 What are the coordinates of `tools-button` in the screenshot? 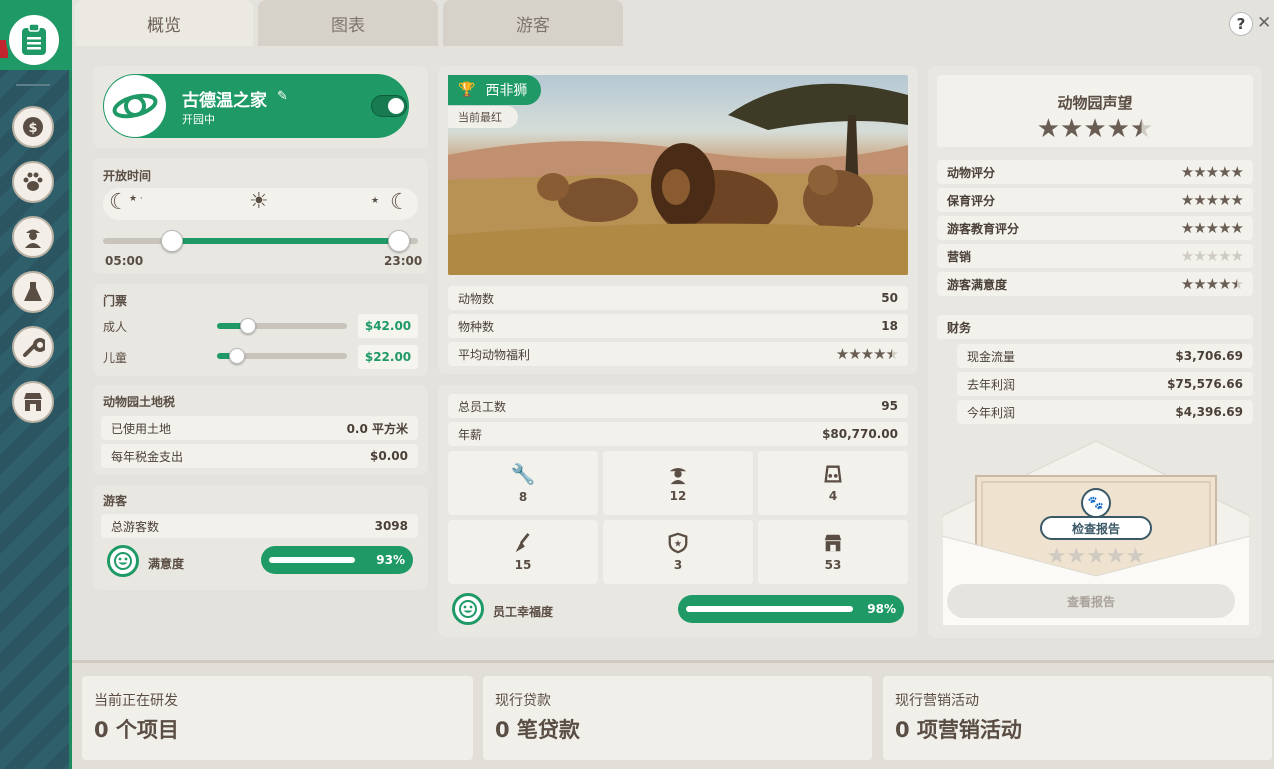 It's located at (33, 347).